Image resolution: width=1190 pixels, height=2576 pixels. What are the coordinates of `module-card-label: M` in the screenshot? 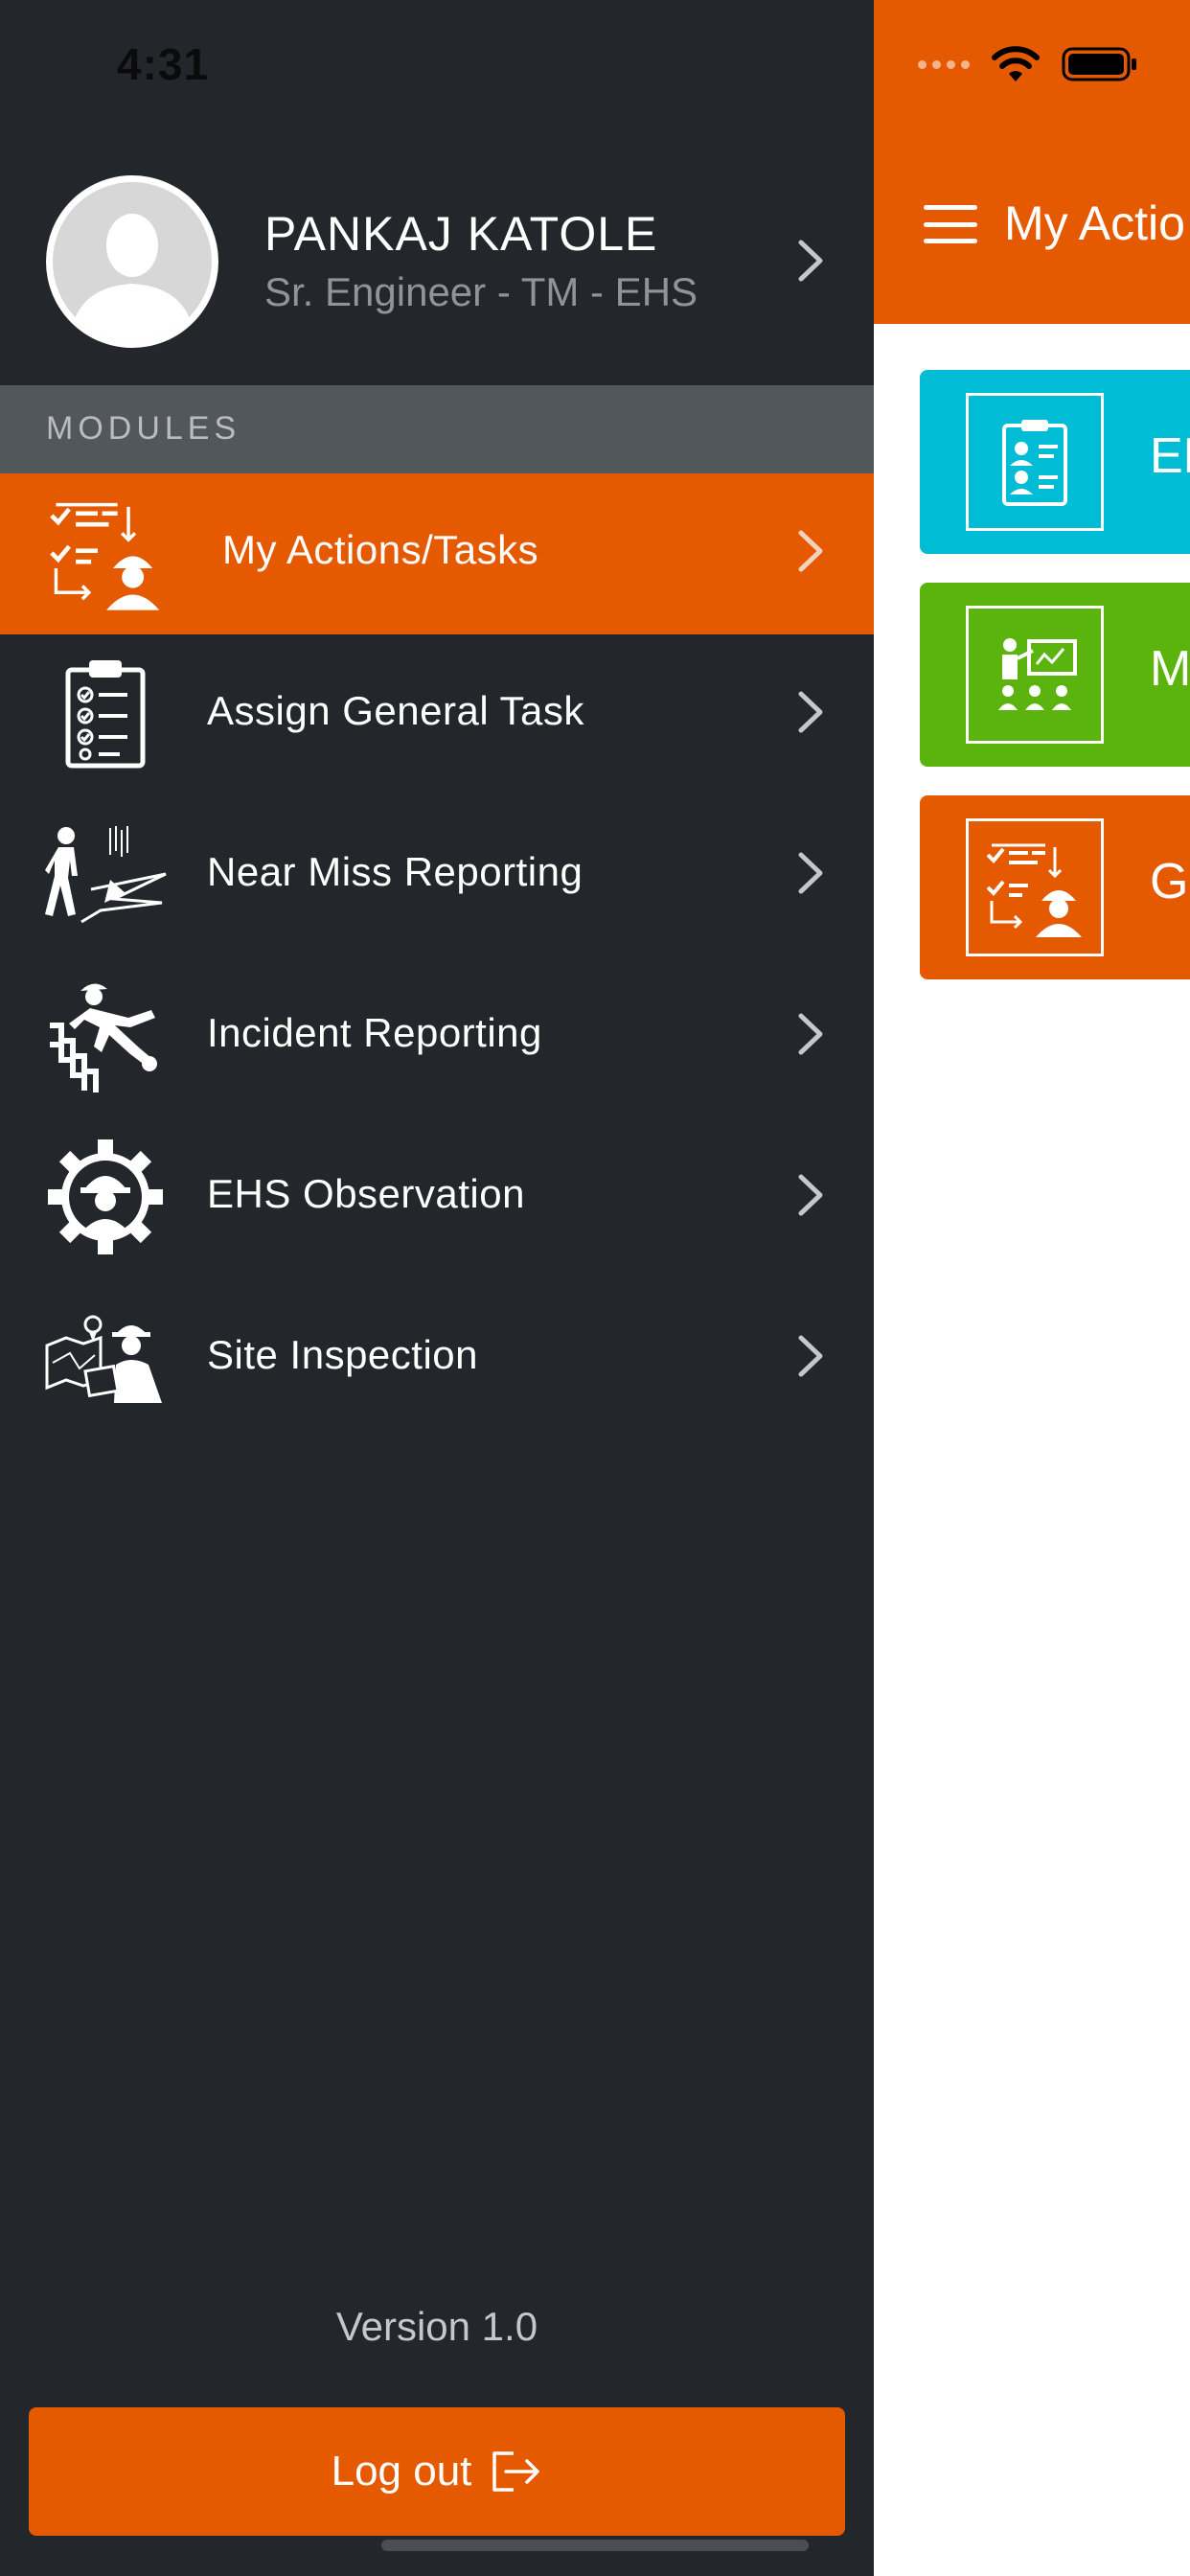 It's located at (1170, 669).